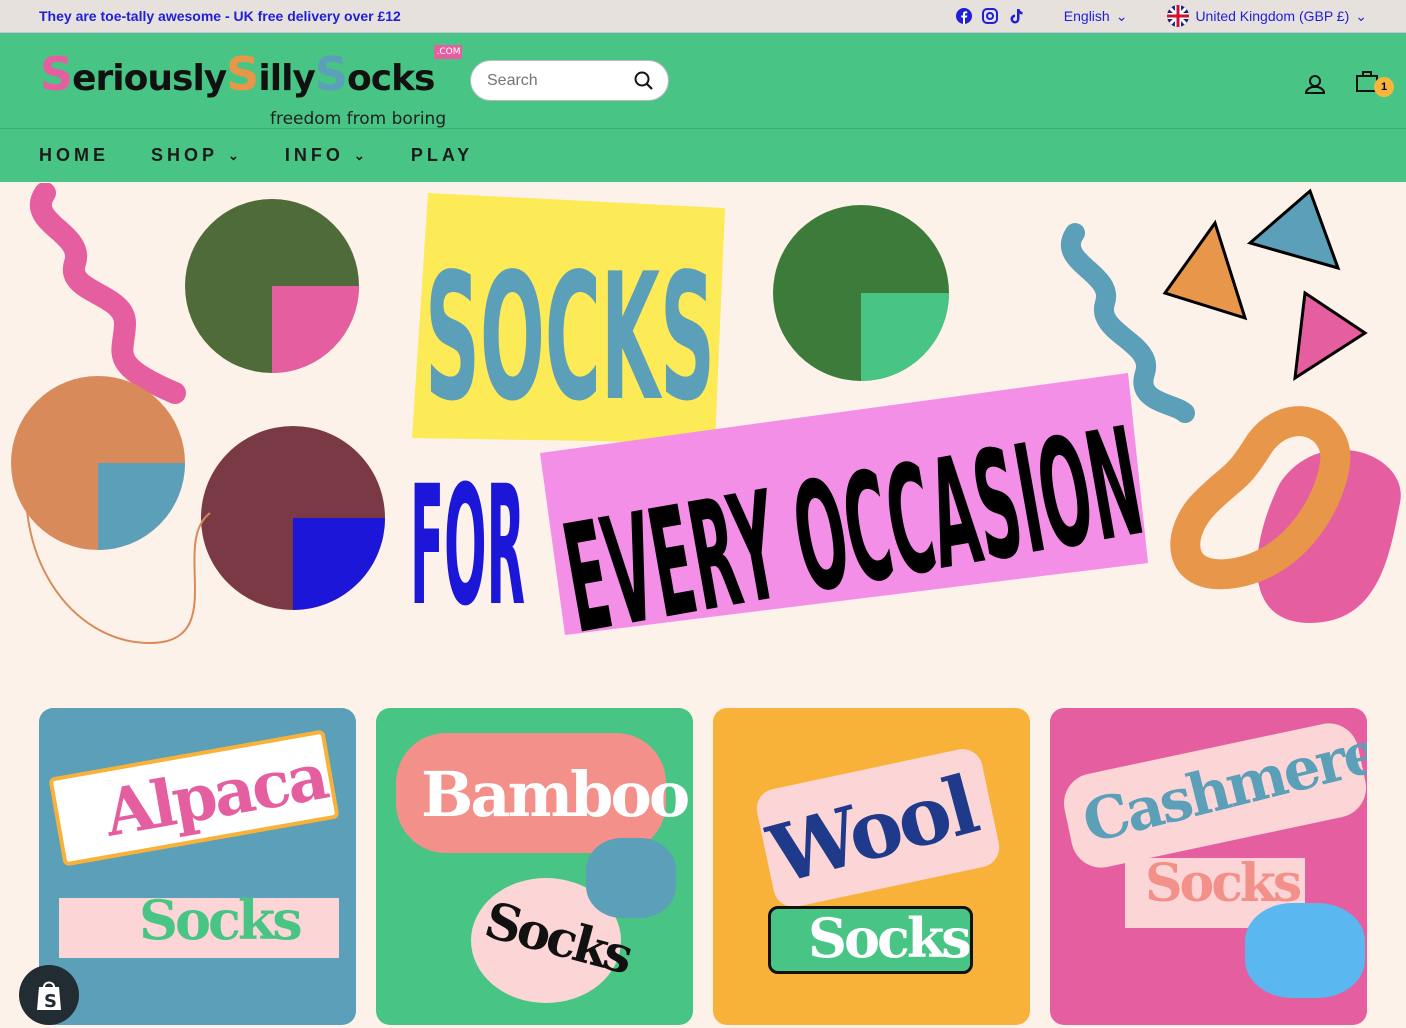 The height and width of the screenshot is (1028, 1406). Describe the element at coordinates (327, 155) in the screenshot. I see `nav-info: INFO ⌄` at that location.